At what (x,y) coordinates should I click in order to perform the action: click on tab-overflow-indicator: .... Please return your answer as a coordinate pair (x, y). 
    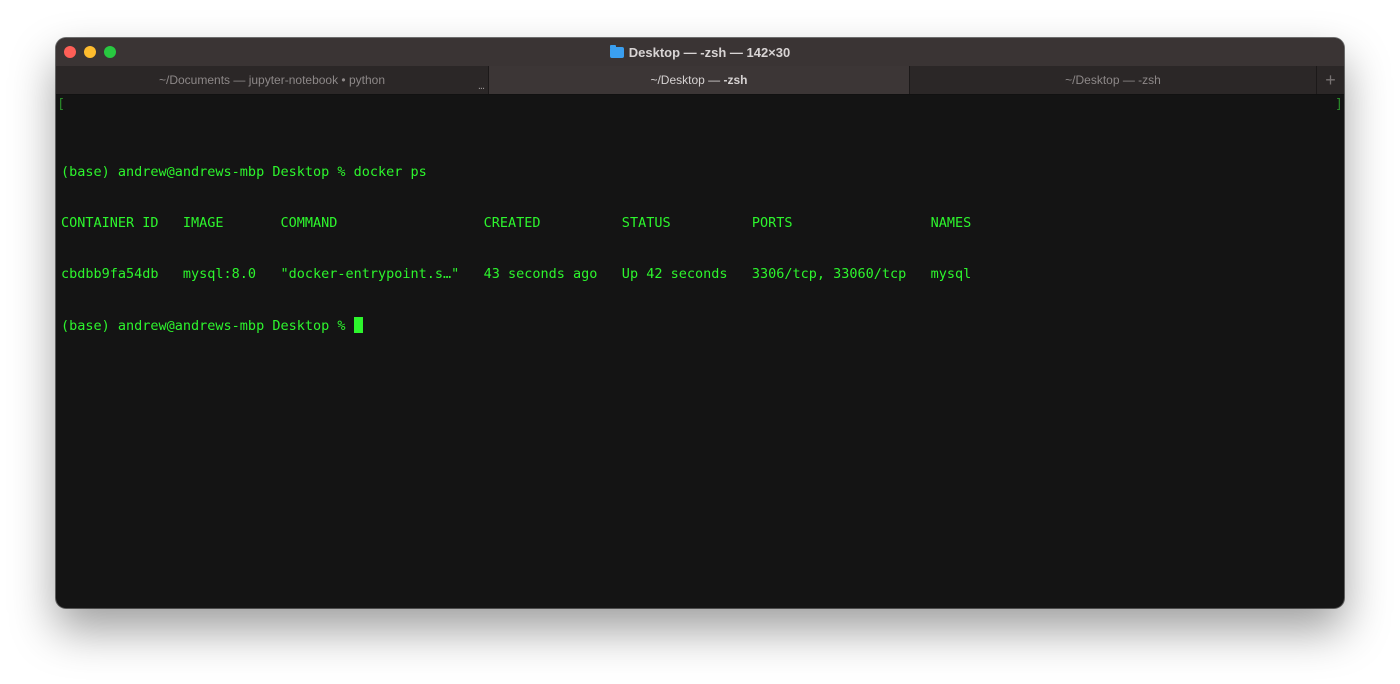
    Looking at the image, I should click on (481, 86).